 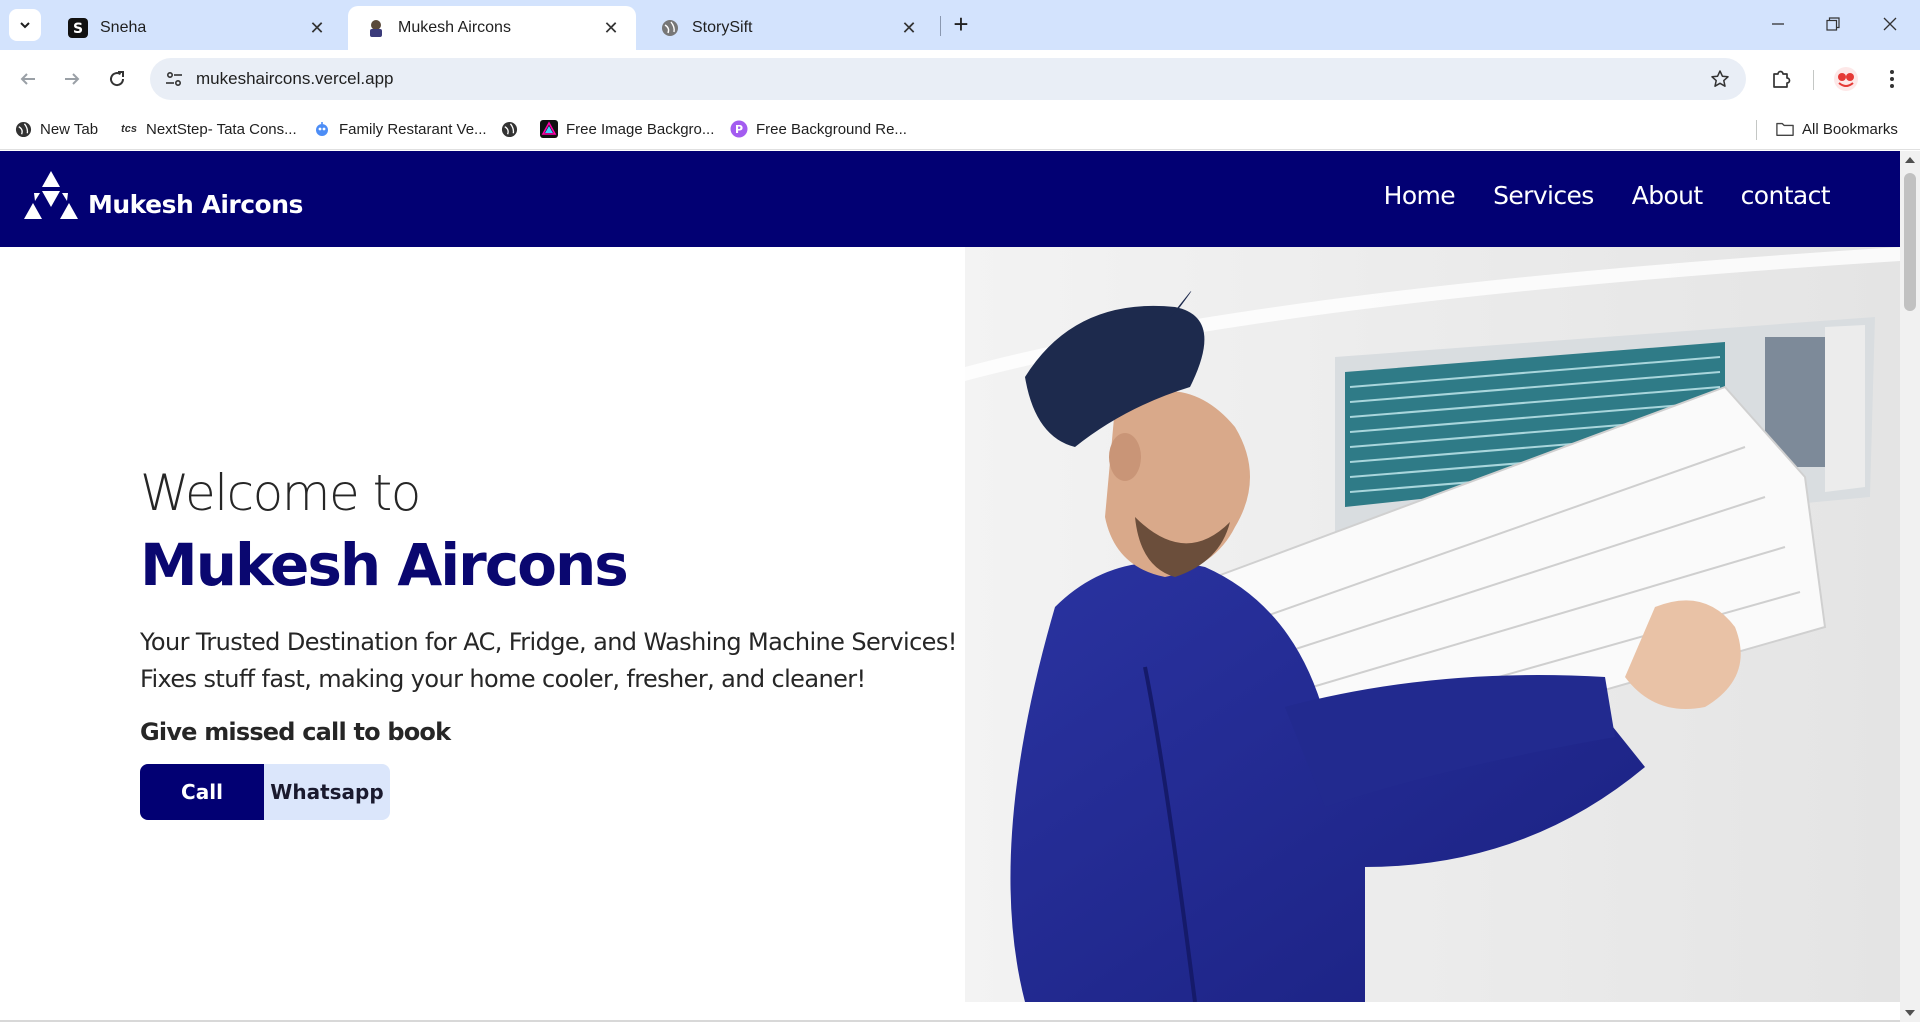 I want to click on s-logo-icon: S, so click(x=78, y=28).